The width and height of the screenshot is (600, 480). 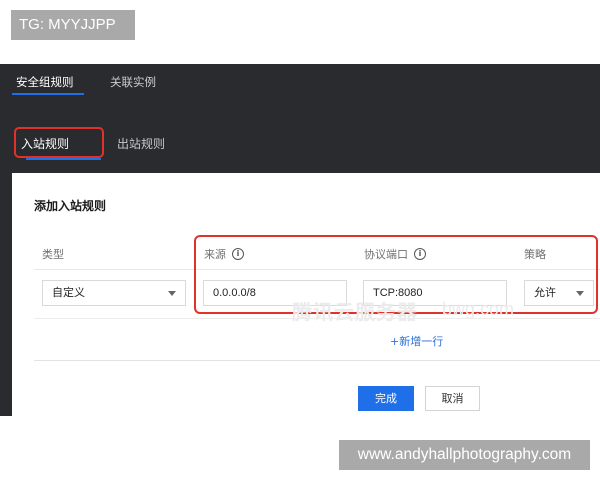 What do you see at coordinates (386, 398) in the screenshot?
I see `confirm-button: 完成` at bounding box center [386, 398].